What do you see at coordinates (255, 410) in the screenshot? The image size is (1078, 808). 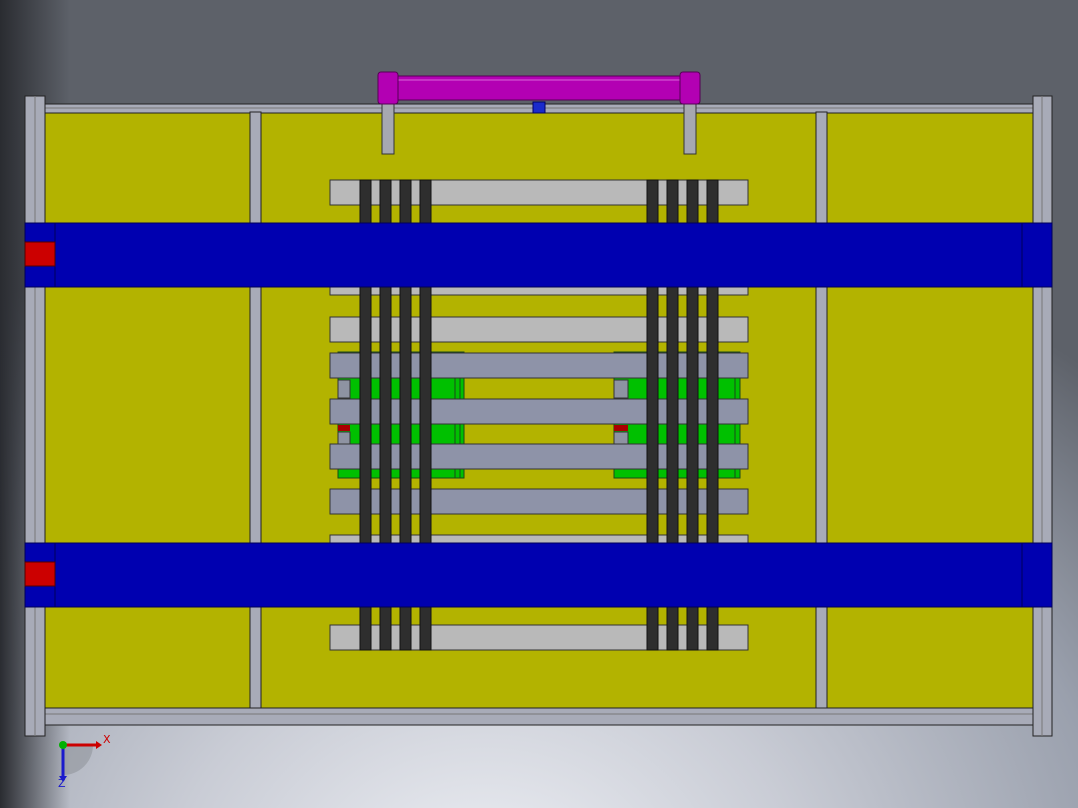 I see `frame-divider-left` at bounding box center [255, 410].